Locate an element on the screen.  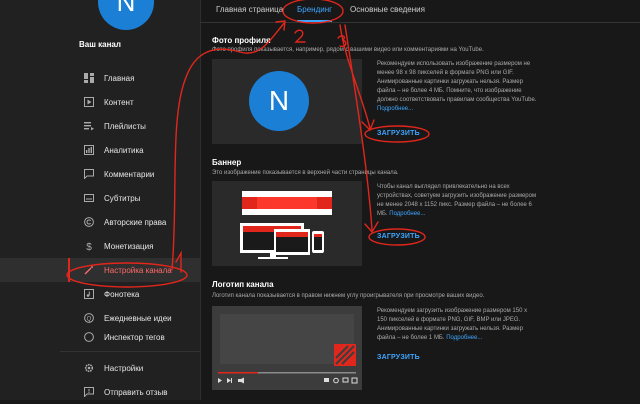
banner-upload-button: ЗАГРУЗИТЬ is located at coordinates (398, 236).